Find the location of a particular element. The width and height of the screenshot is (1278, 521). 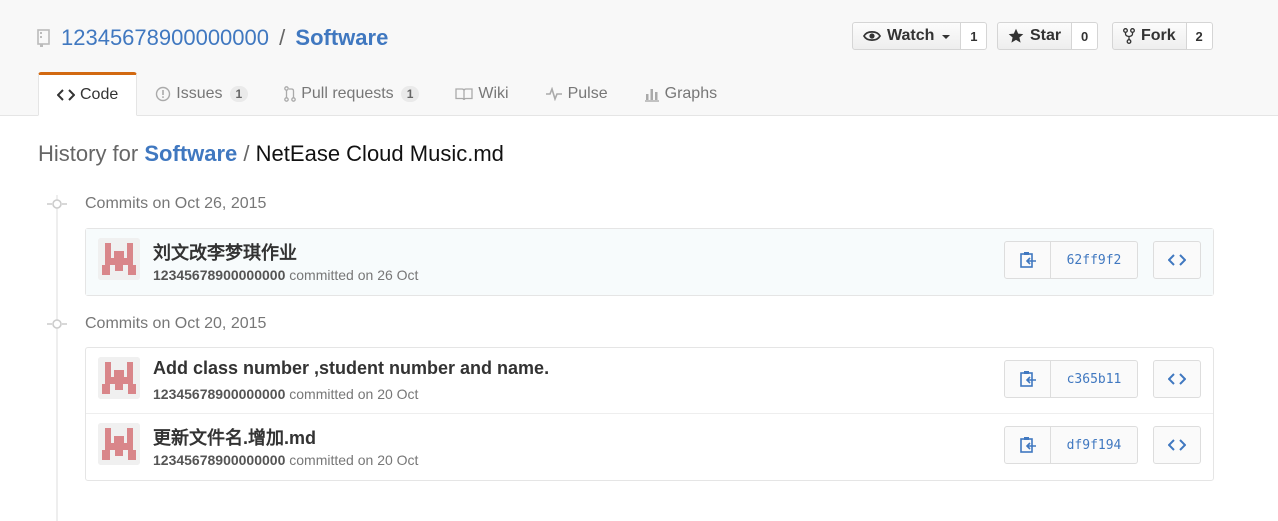

fork-label: Fork is located at coordinates (1158, 35).